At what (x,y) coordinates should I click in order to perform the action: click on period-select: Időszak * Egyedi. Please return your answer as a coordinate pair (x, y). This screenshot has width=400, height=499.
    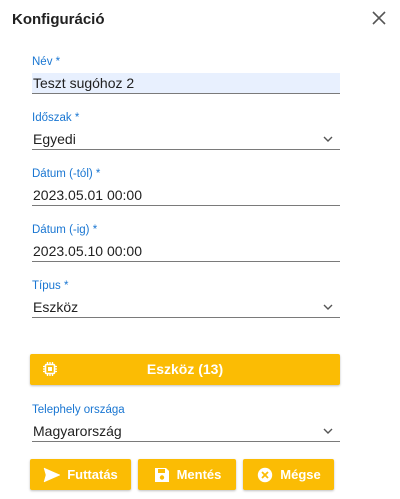
    Looking at the image, I should click on (186, 130).